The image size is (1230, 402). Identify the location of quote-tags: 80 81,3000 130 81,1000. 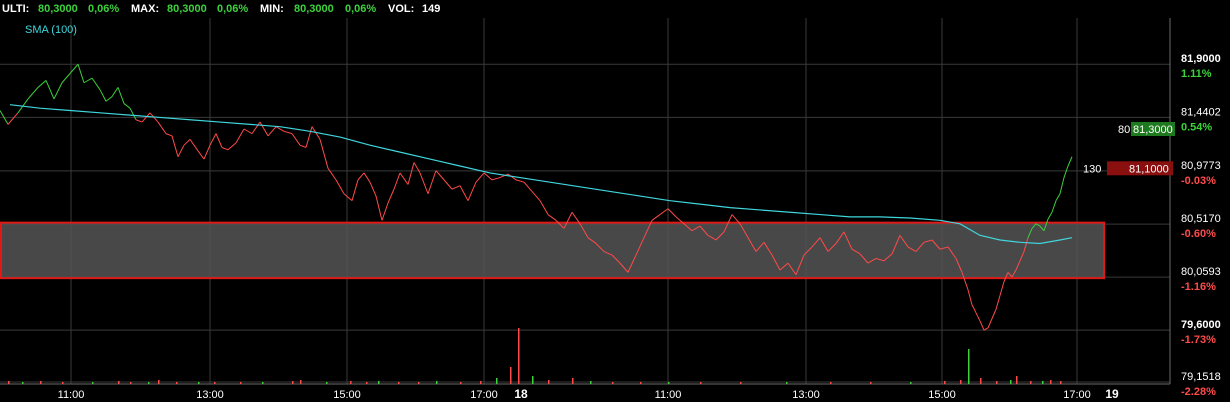
(1129, 148).